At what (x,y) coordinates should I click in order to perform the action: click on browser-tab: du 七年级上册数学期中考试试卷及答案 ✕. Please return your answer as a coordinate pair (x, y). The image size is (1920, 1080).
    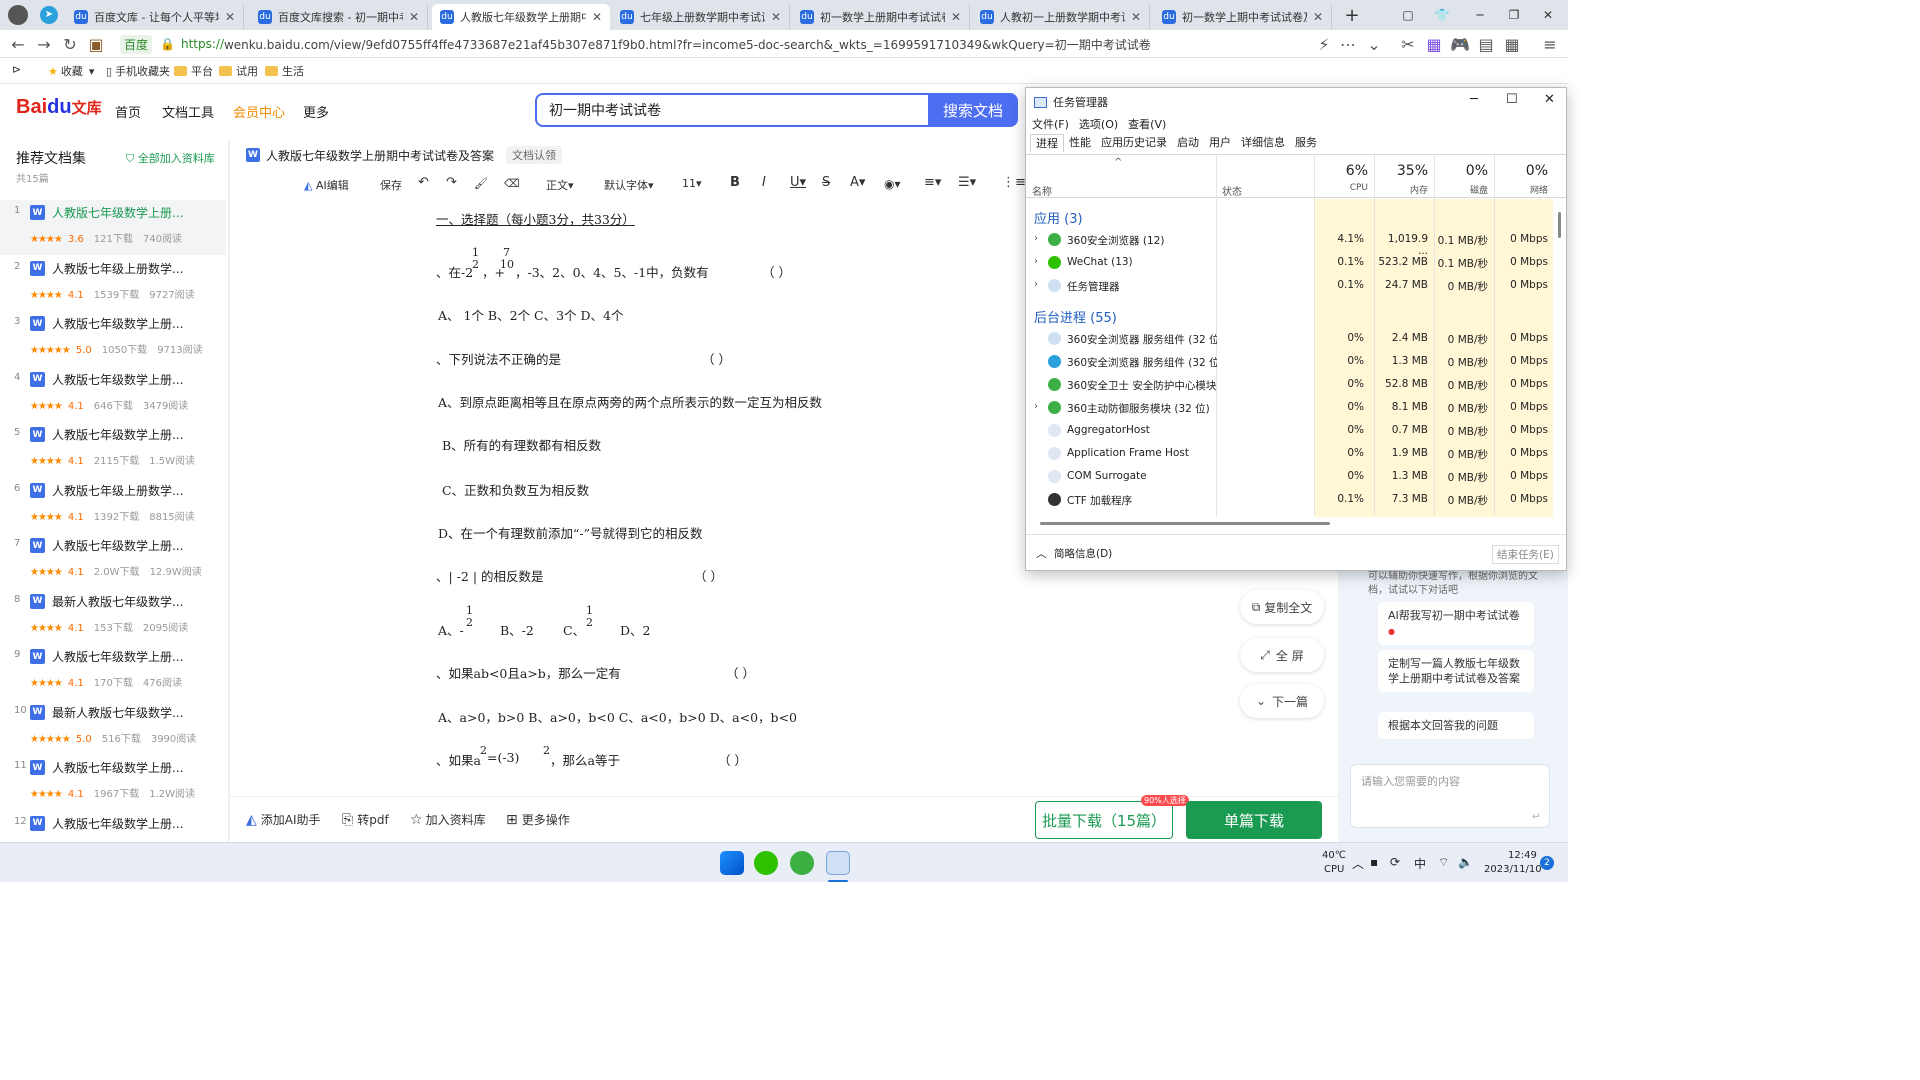
    Looking at the image, I should click on (701, 17).